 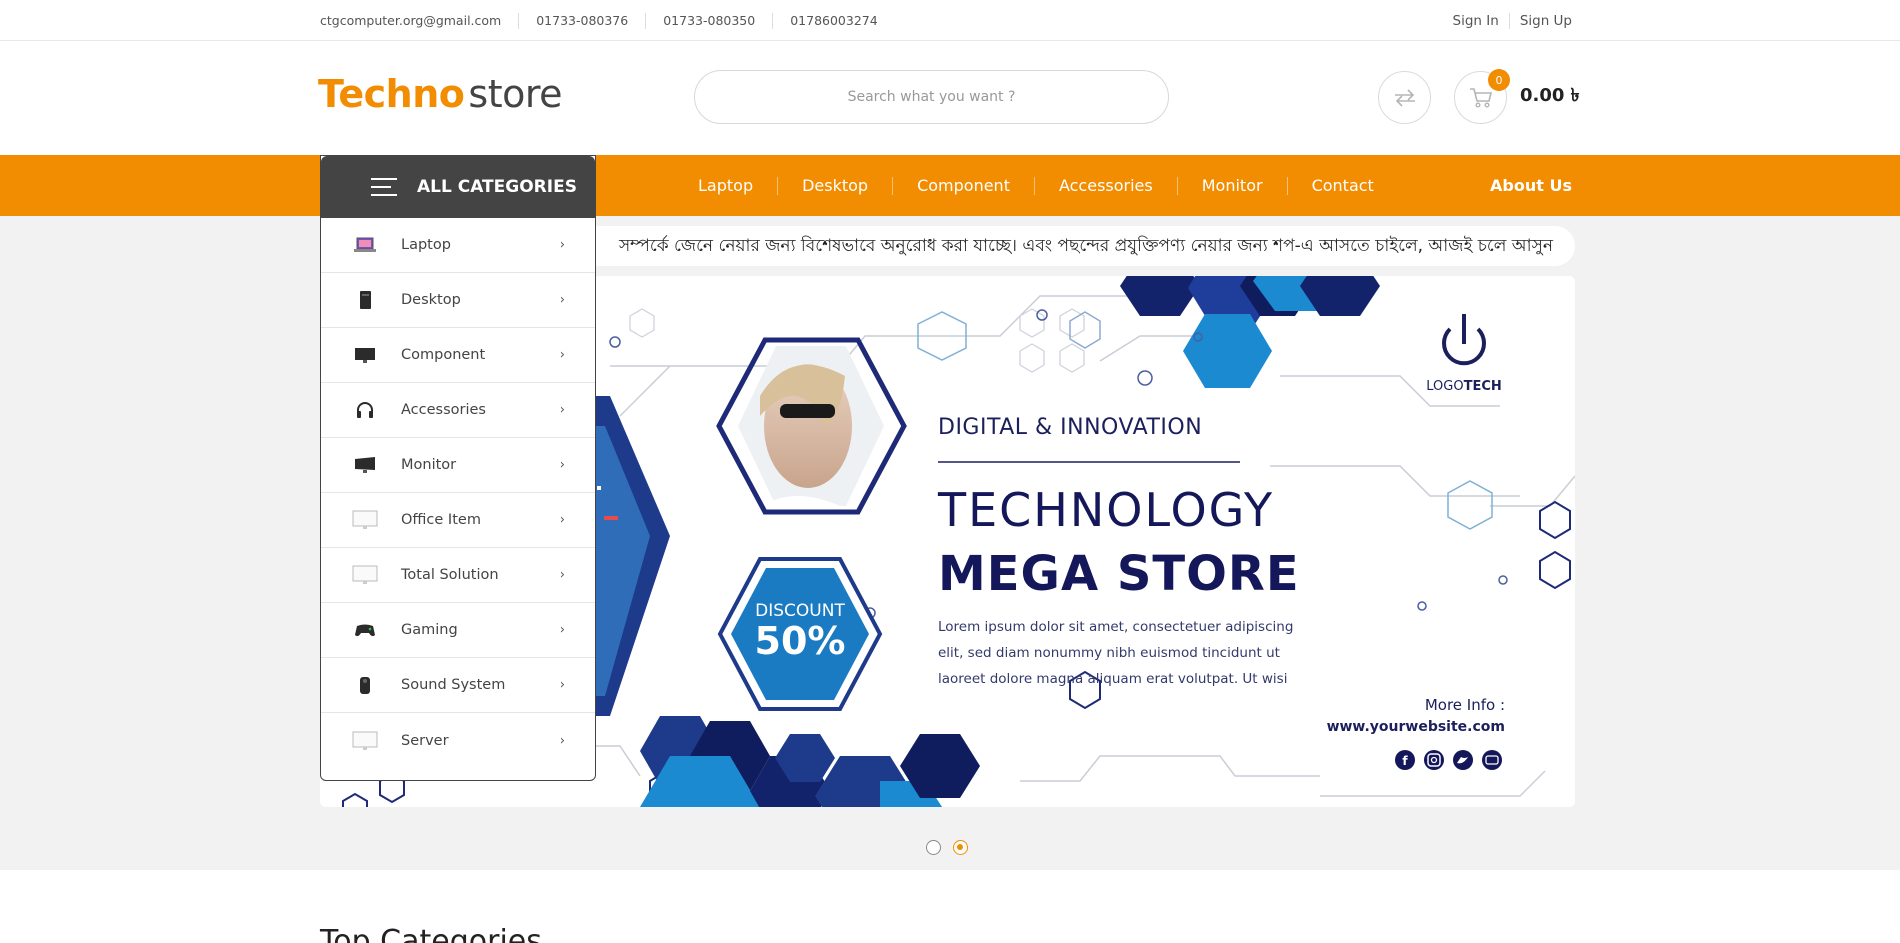 I want to click on headphones-icon, so click(x=365, y=410).